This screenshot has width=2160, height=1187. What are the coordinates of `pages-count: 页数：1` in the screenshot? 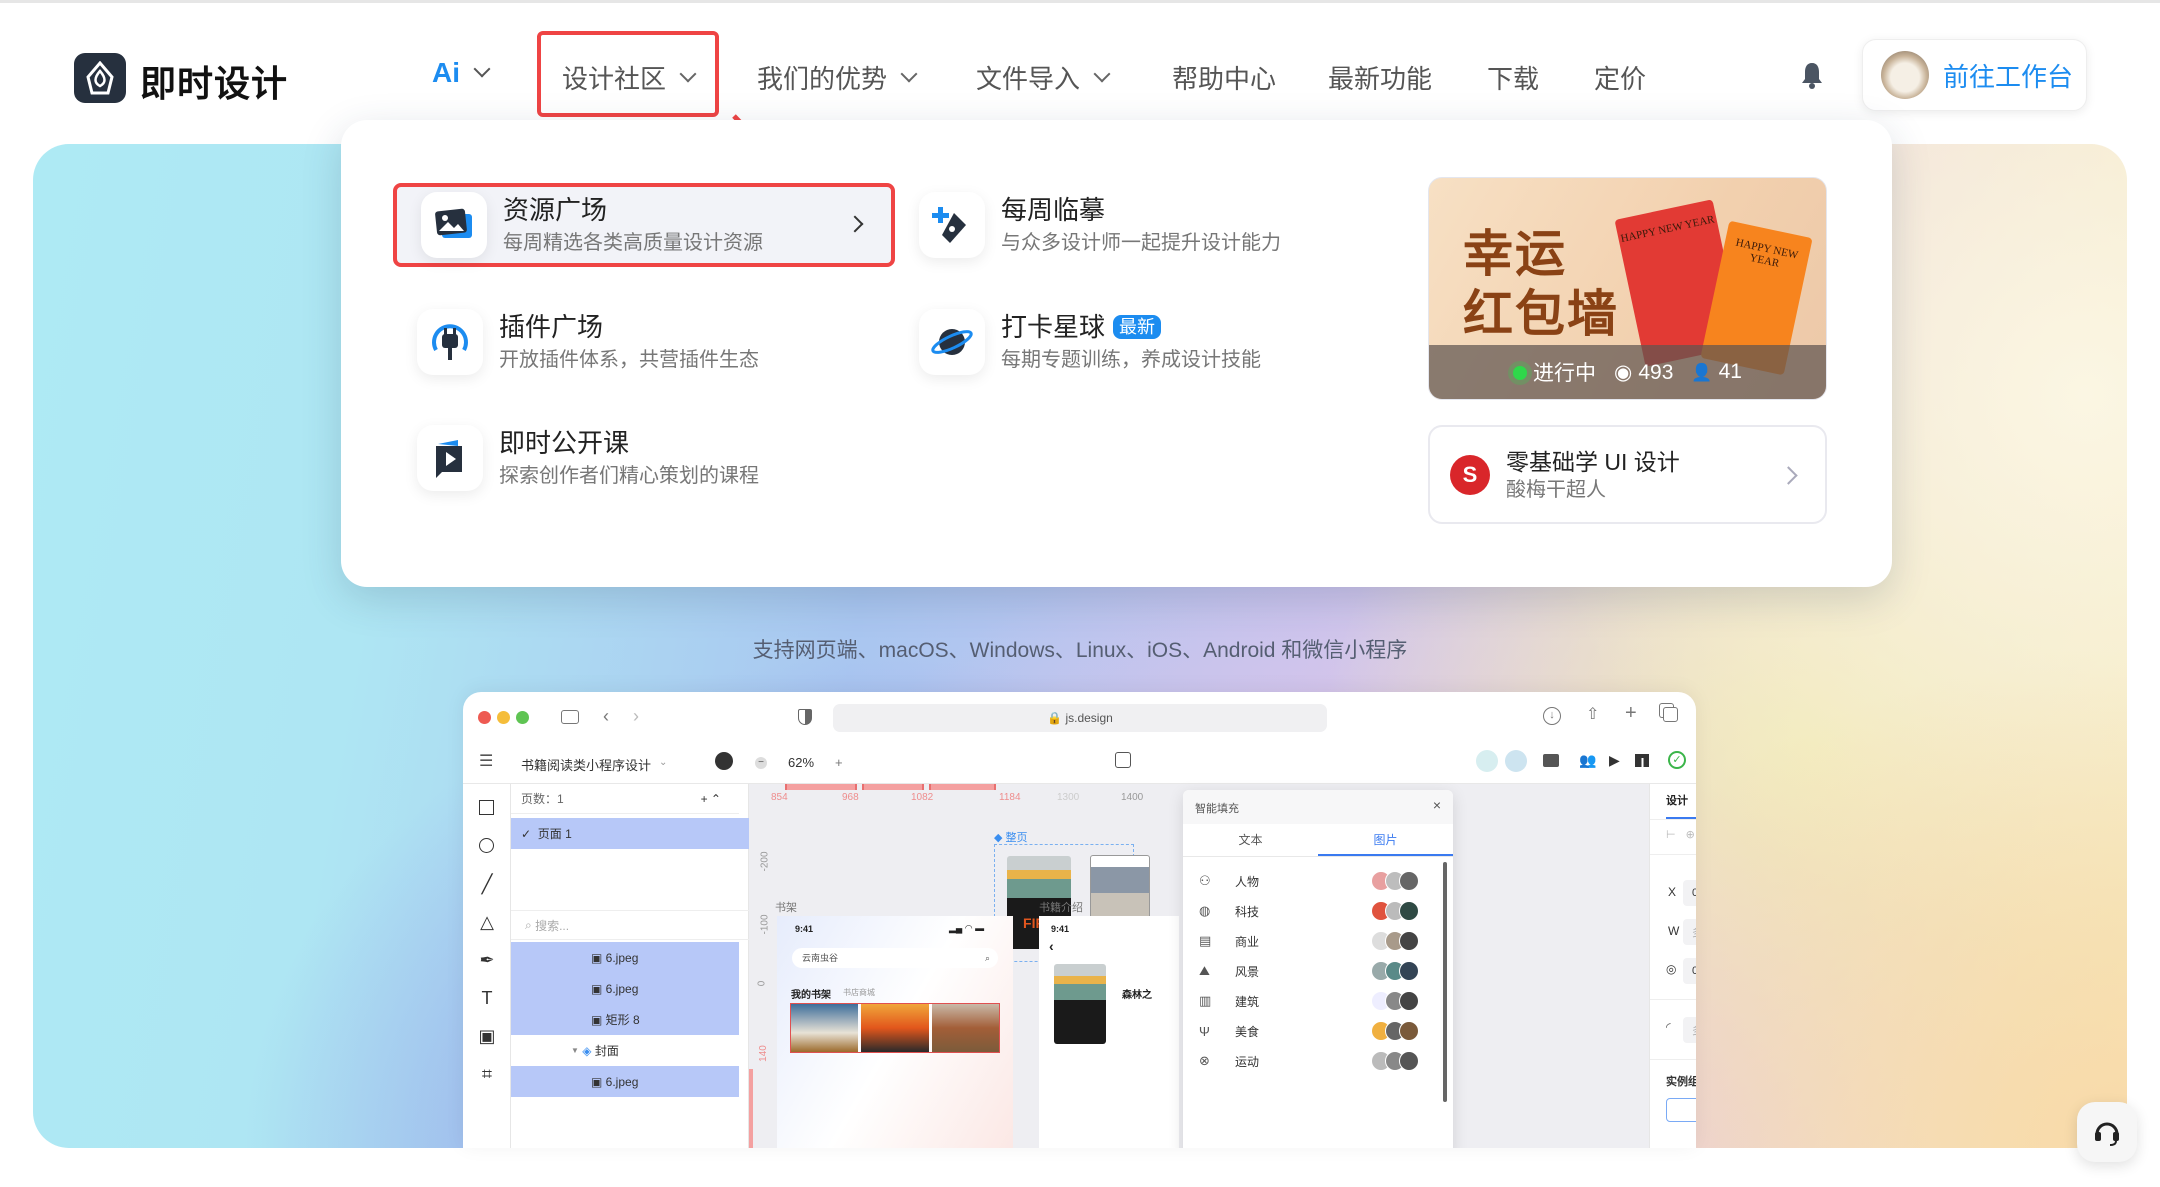 It's located at (542, 799).